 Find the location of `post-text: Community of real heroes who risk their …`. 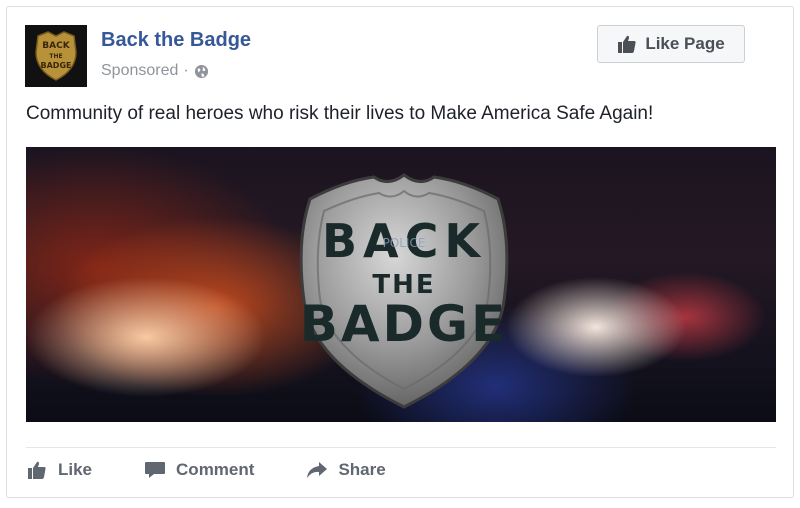

post-text: Community of real heroes who risk their … is located at coordinates (340, 113).